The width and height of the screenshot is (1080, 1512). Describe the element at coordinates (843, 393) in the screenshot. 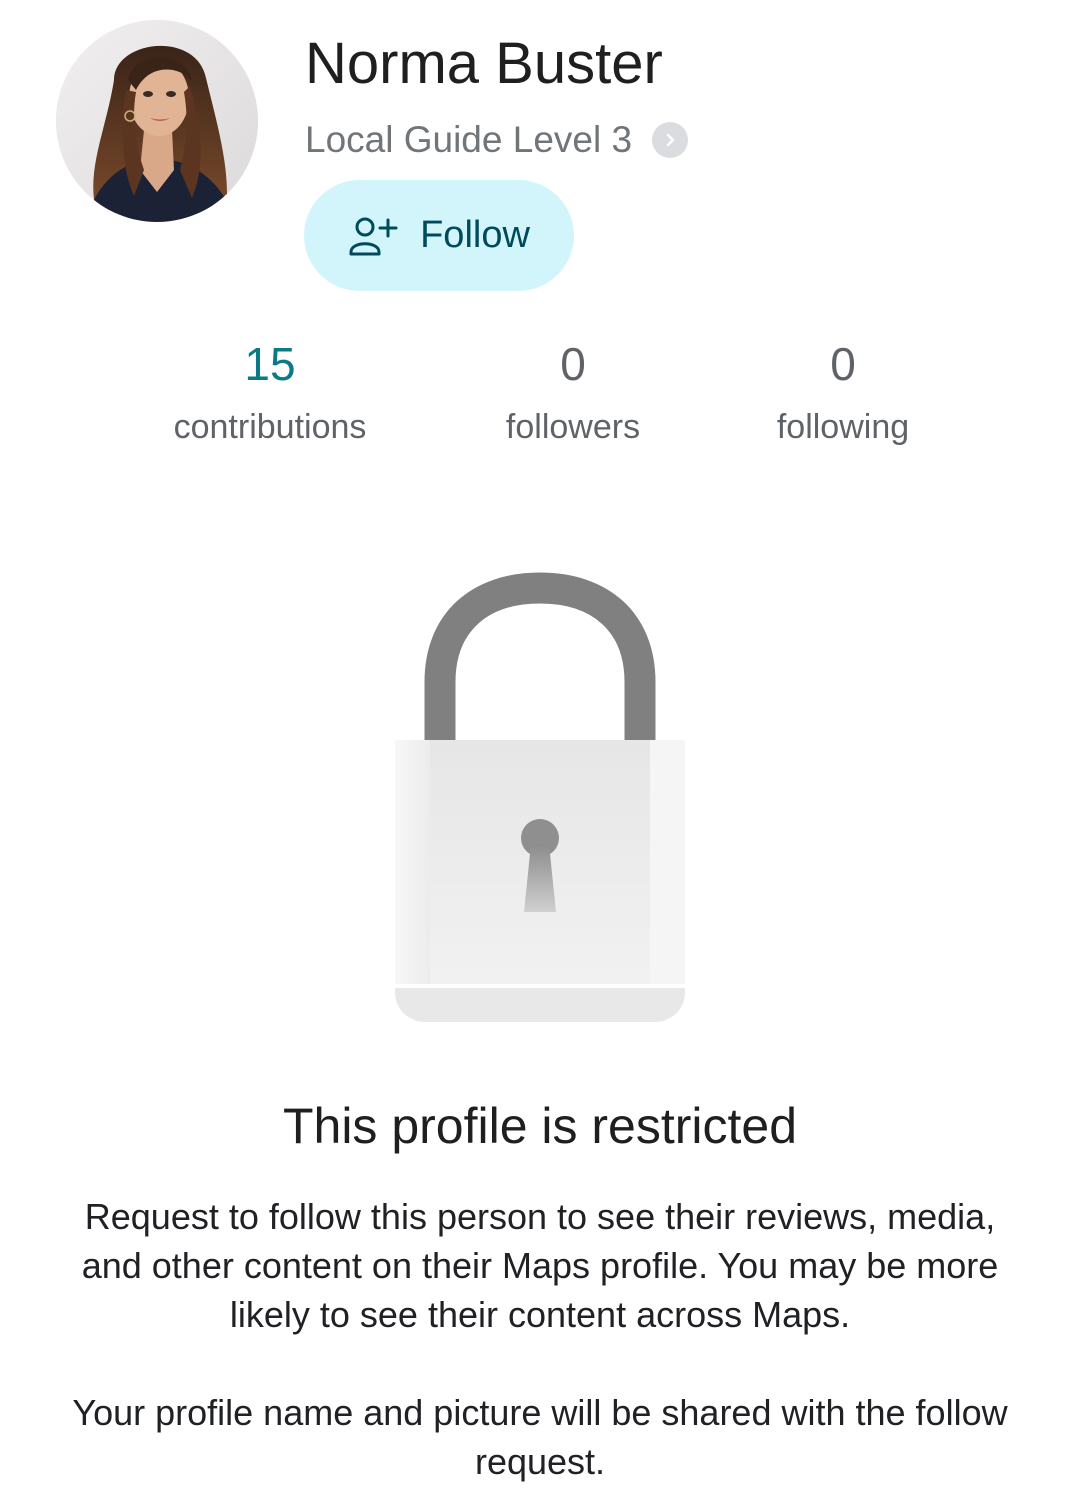

I see `stat-following: 0 following` at that location.